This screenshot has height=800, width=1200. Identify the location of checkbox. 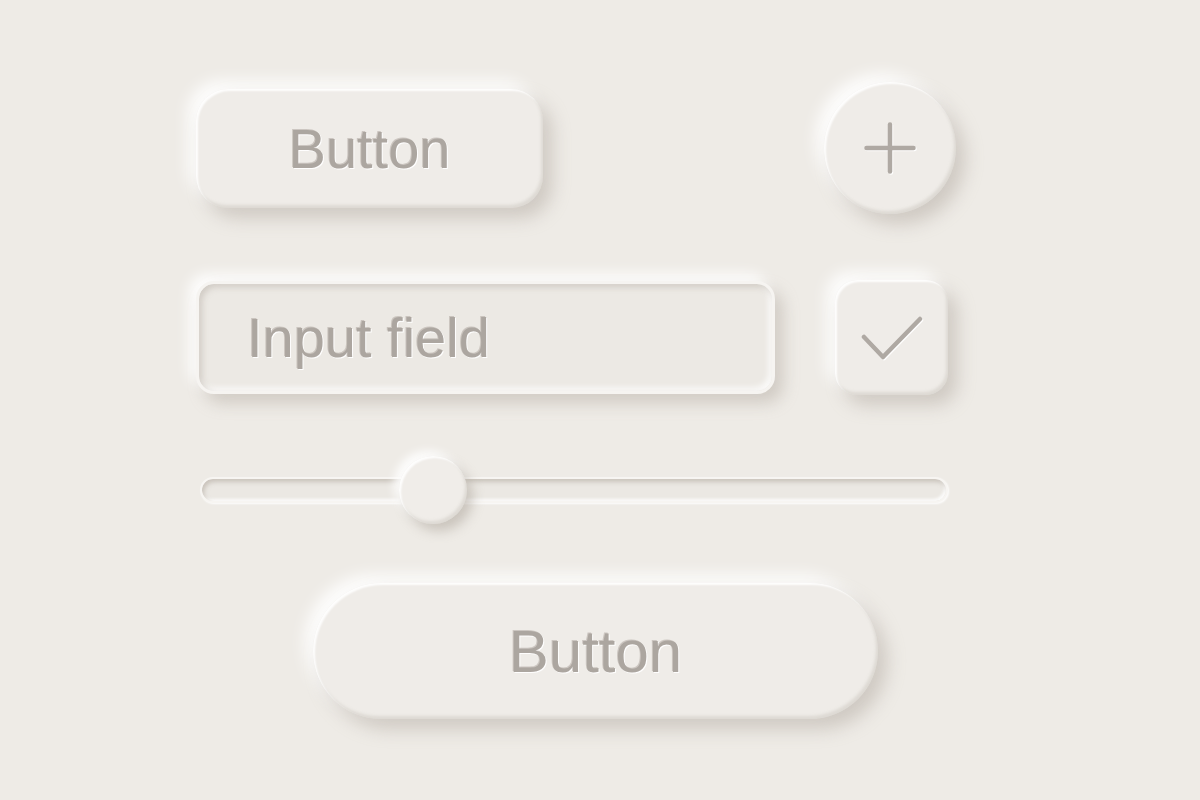
(891, 337).